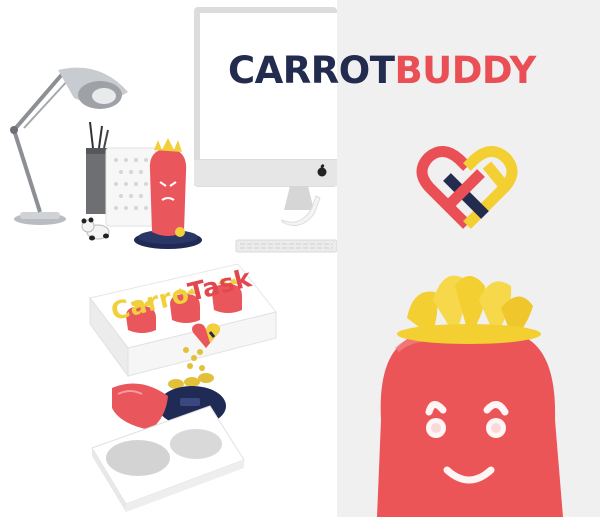  I want to click on wordmark-part-1: CARROT, so click(311, 70).